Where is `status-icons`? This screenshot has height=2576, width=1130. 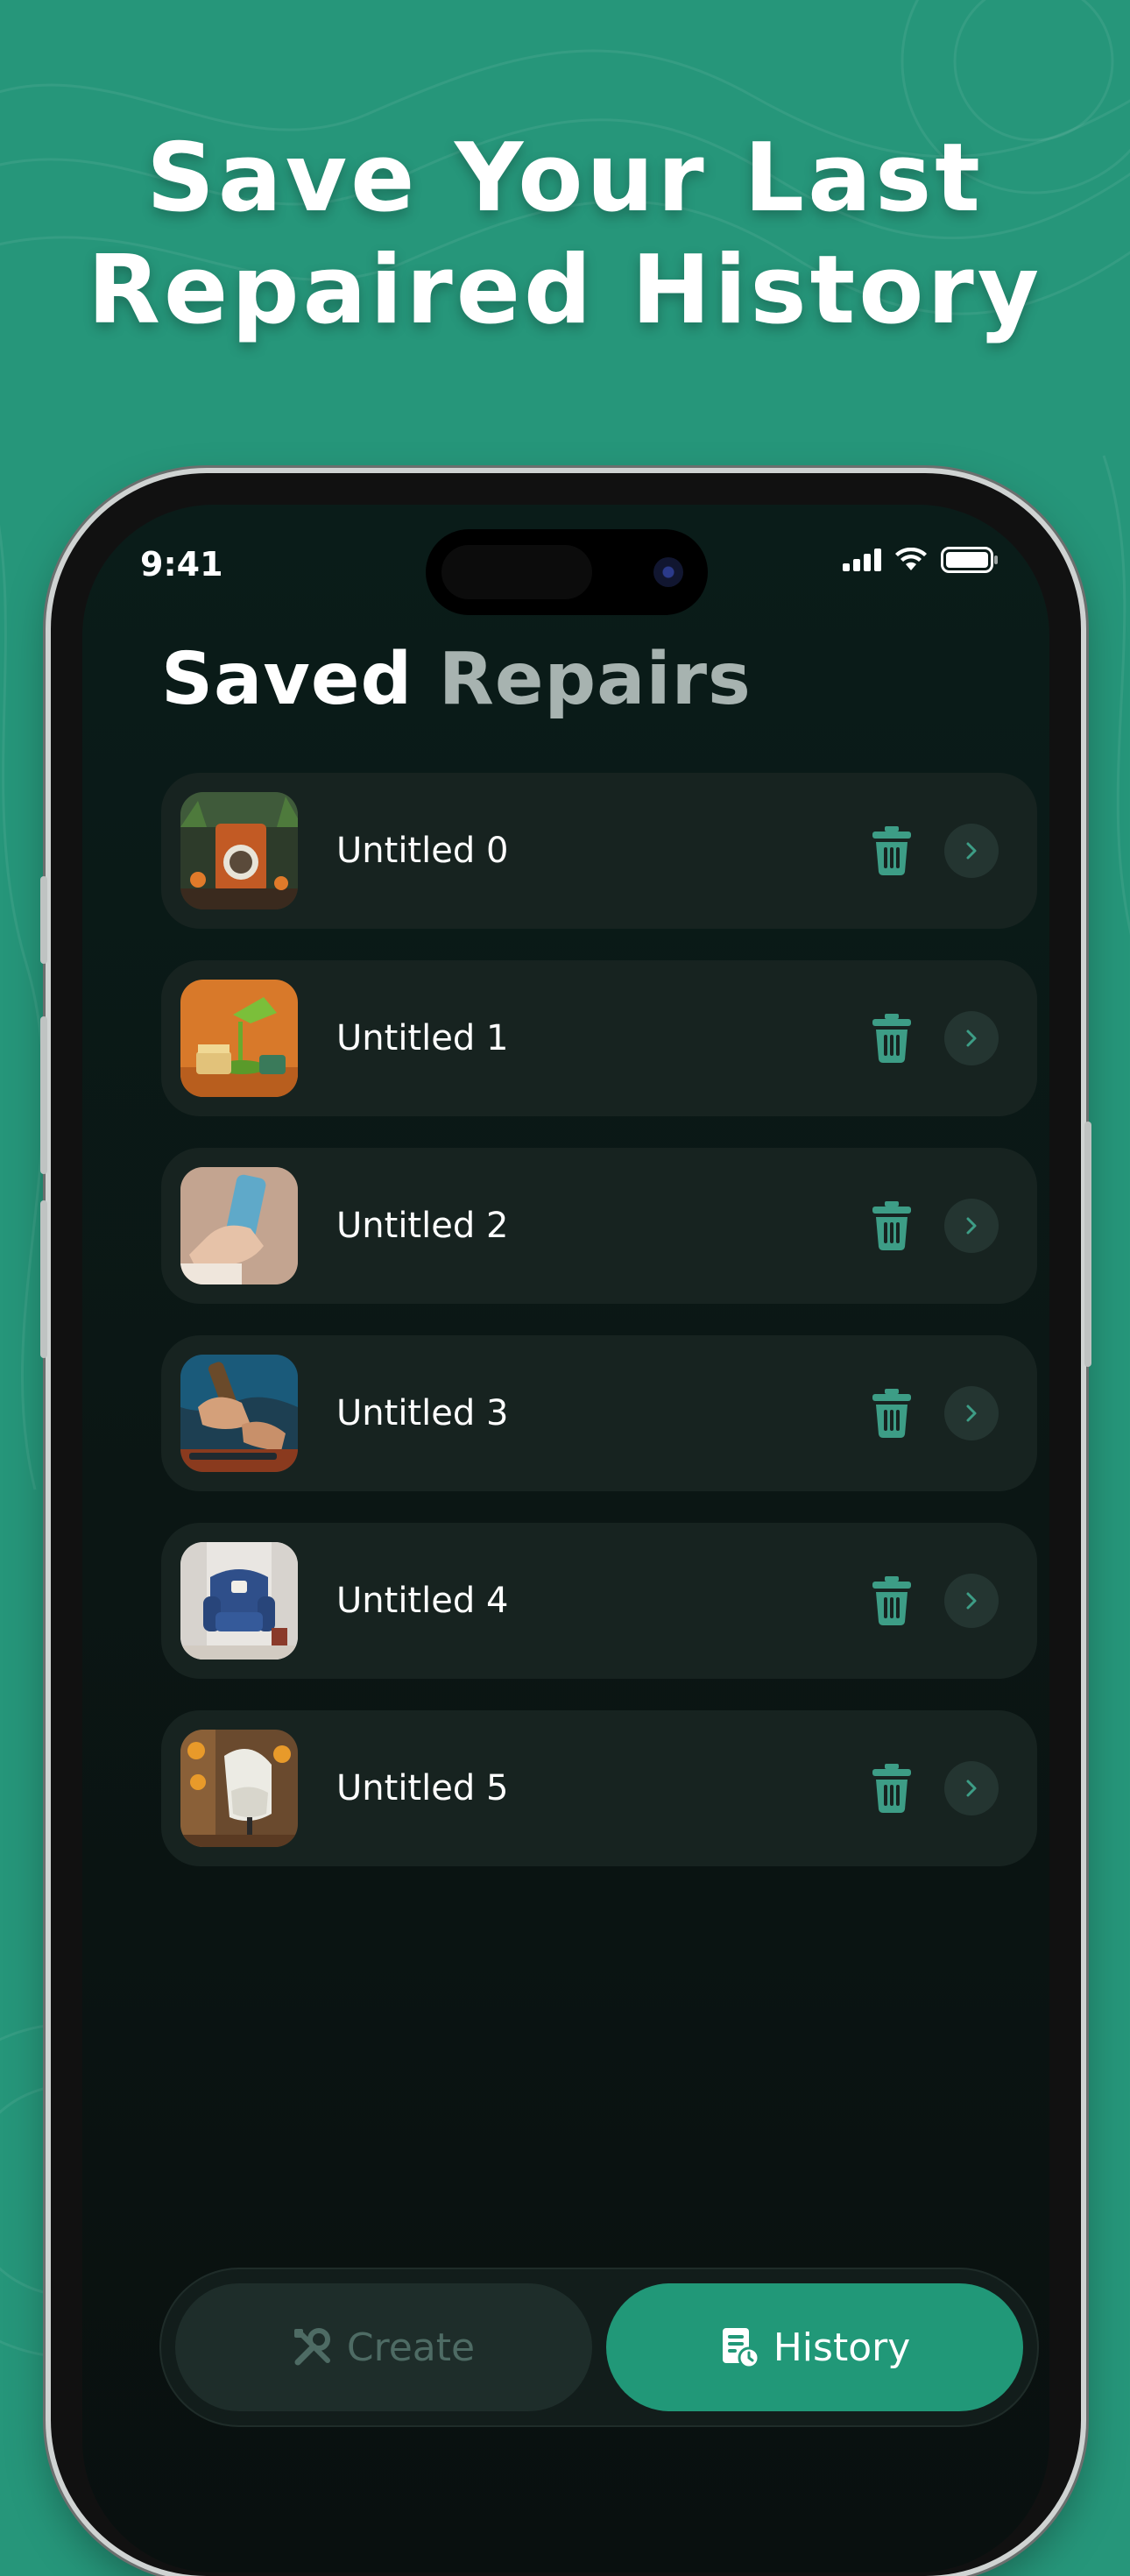 status-icons is located at coordinates (921, 560).